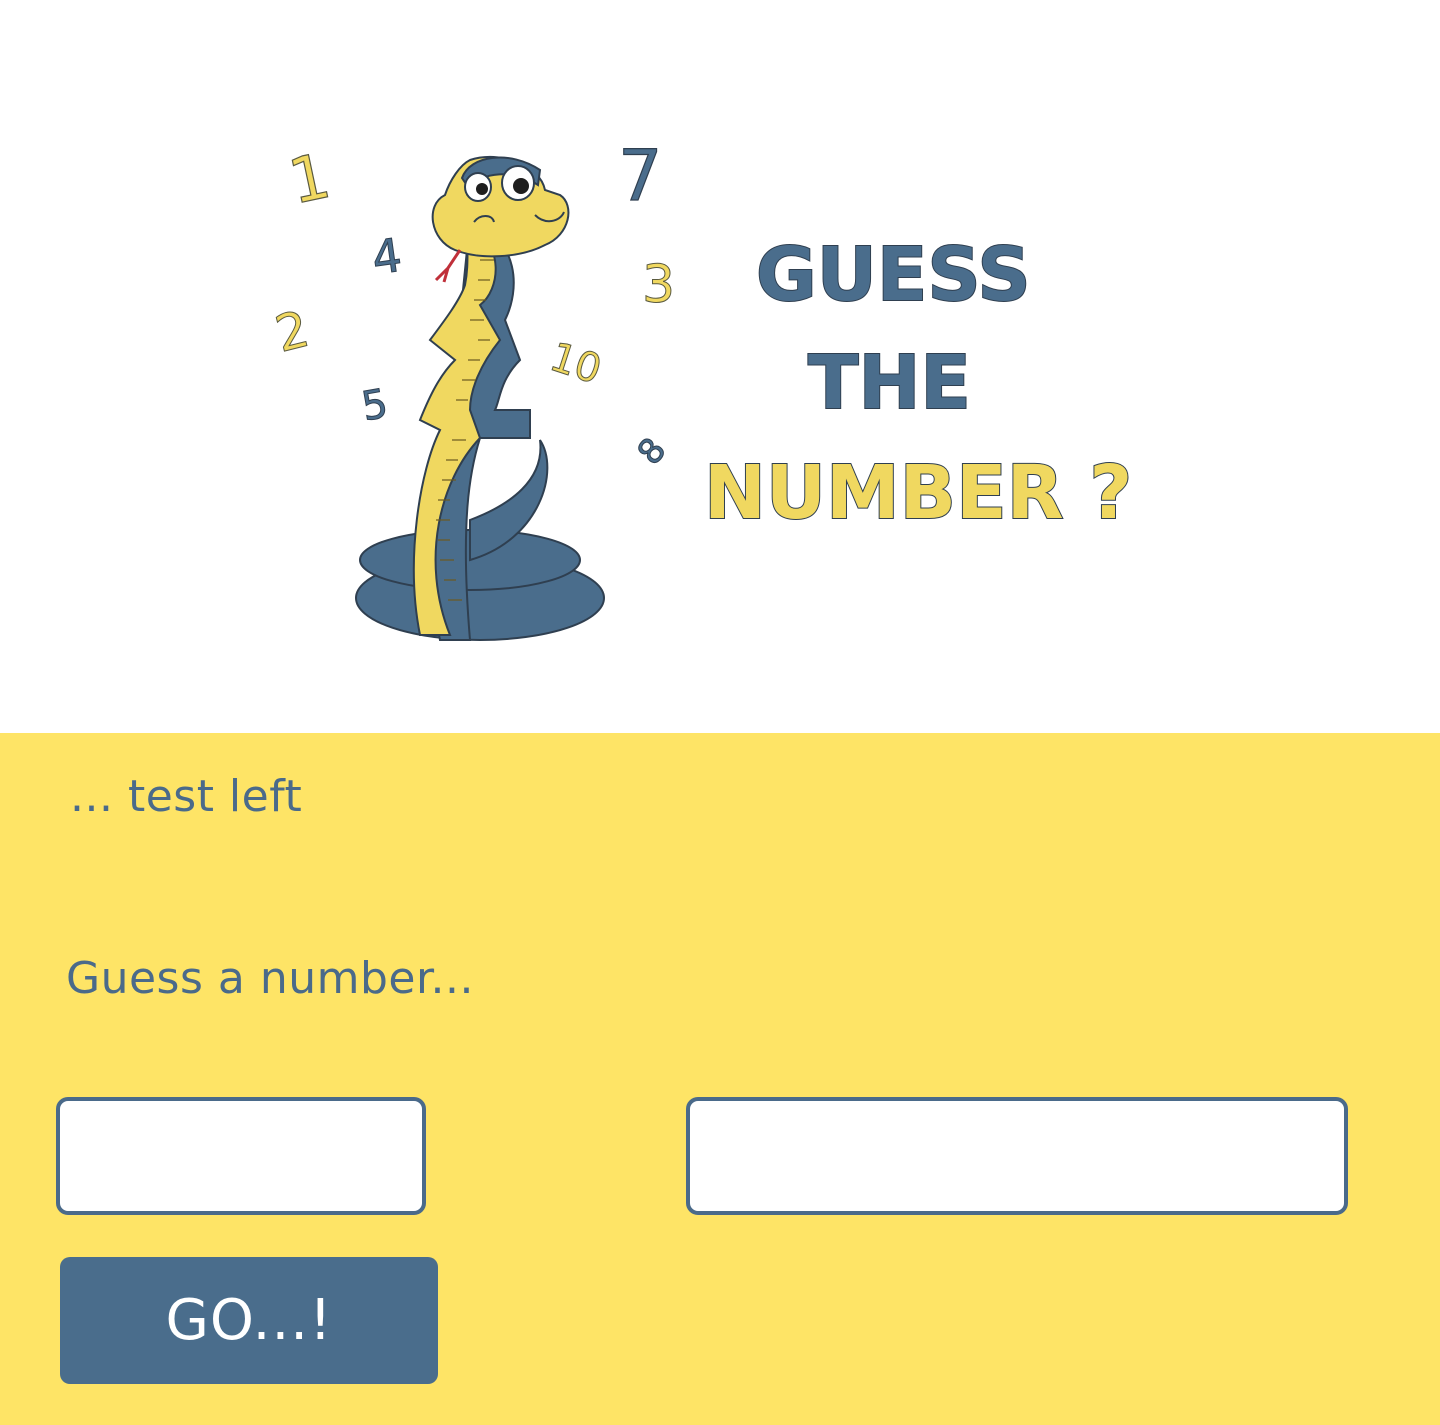  I want to click on title-line-3: NUMBER ?, so click(918, 493).